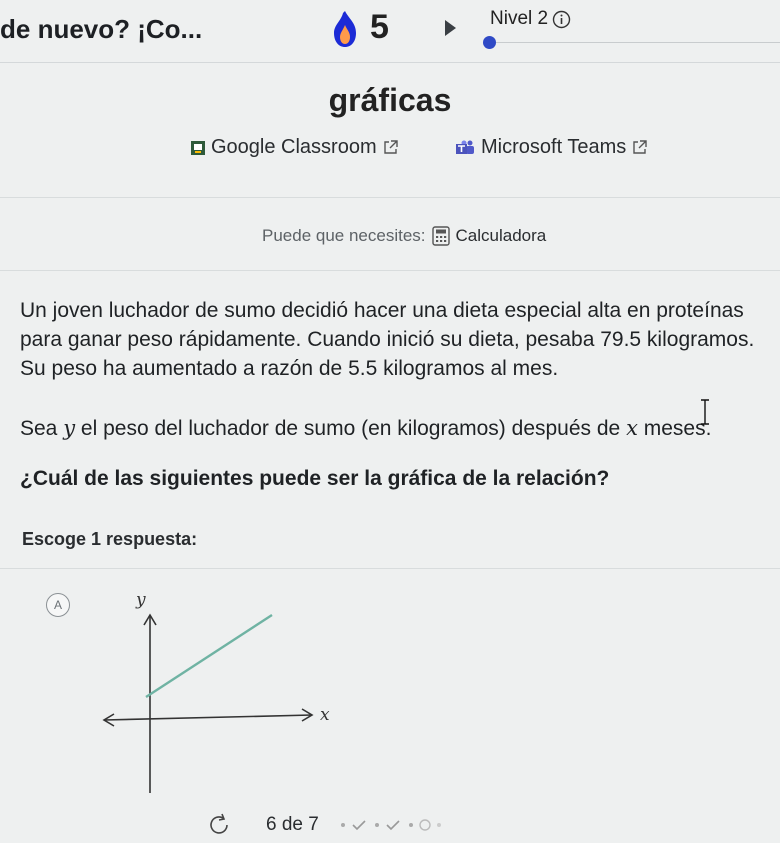 The image size is (780, 843). I want to click on text-fragment: Sea, so click(42, 428).